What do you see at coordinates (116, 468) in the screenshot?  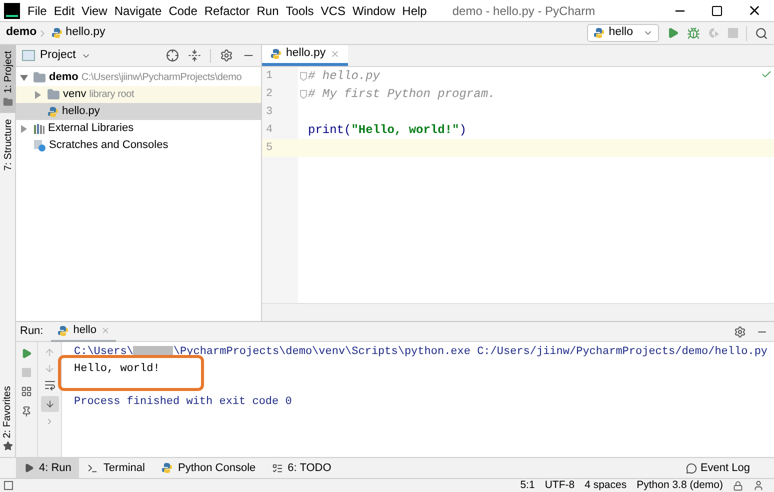 I see `tool-window-tab: Terminal` at bounding box center [116, 468].